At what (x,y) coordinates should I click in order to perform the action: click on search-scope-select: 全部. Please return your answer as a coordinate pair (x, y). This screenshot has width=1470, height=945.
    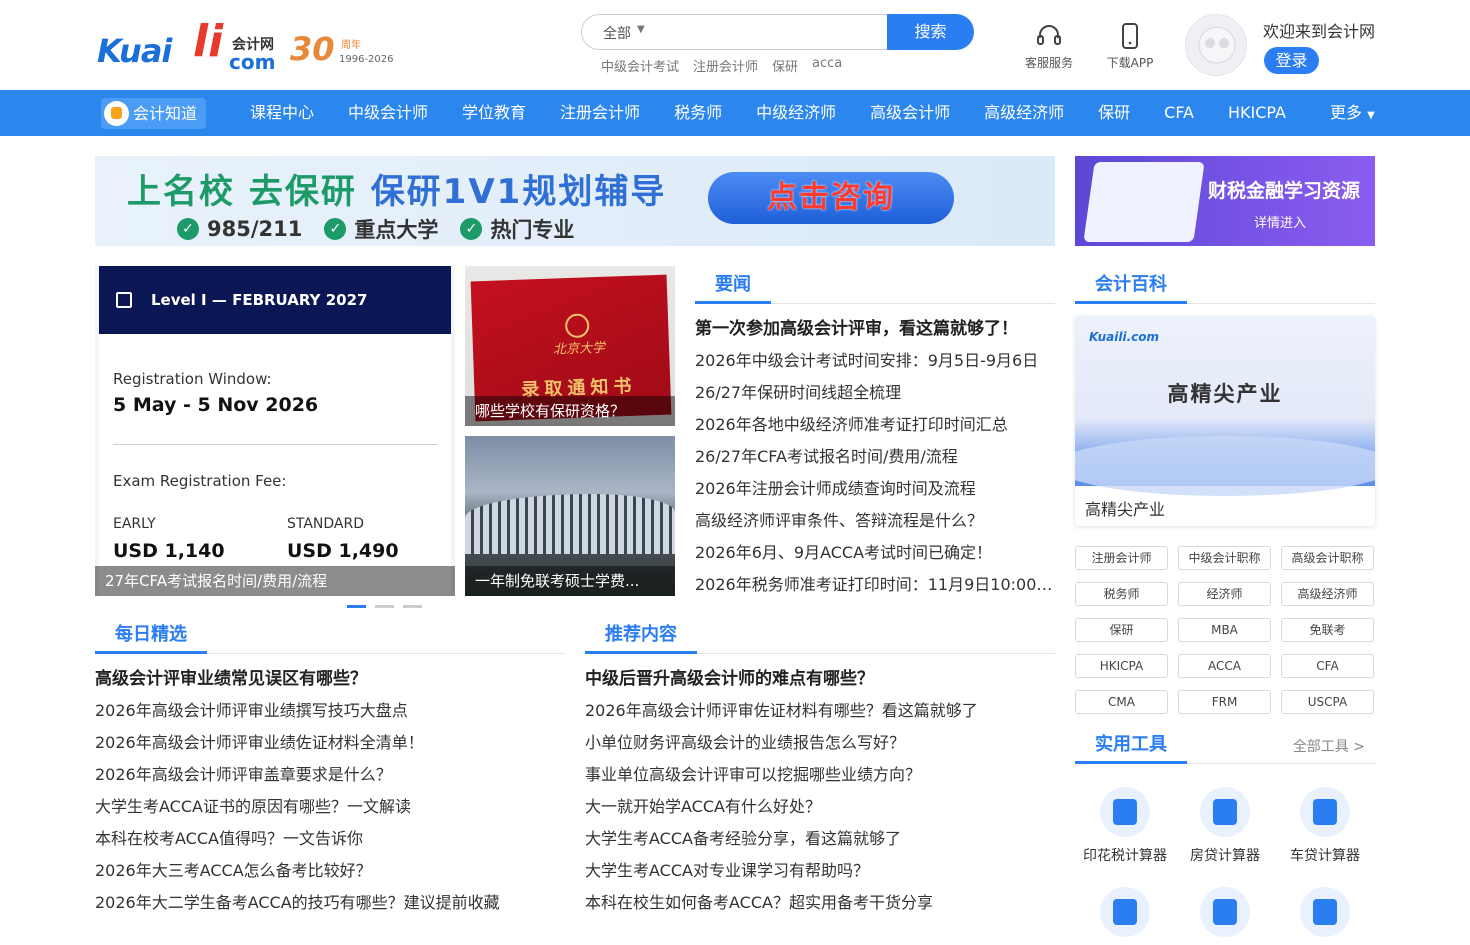
    Looking at the image, I should click on (617, 33).